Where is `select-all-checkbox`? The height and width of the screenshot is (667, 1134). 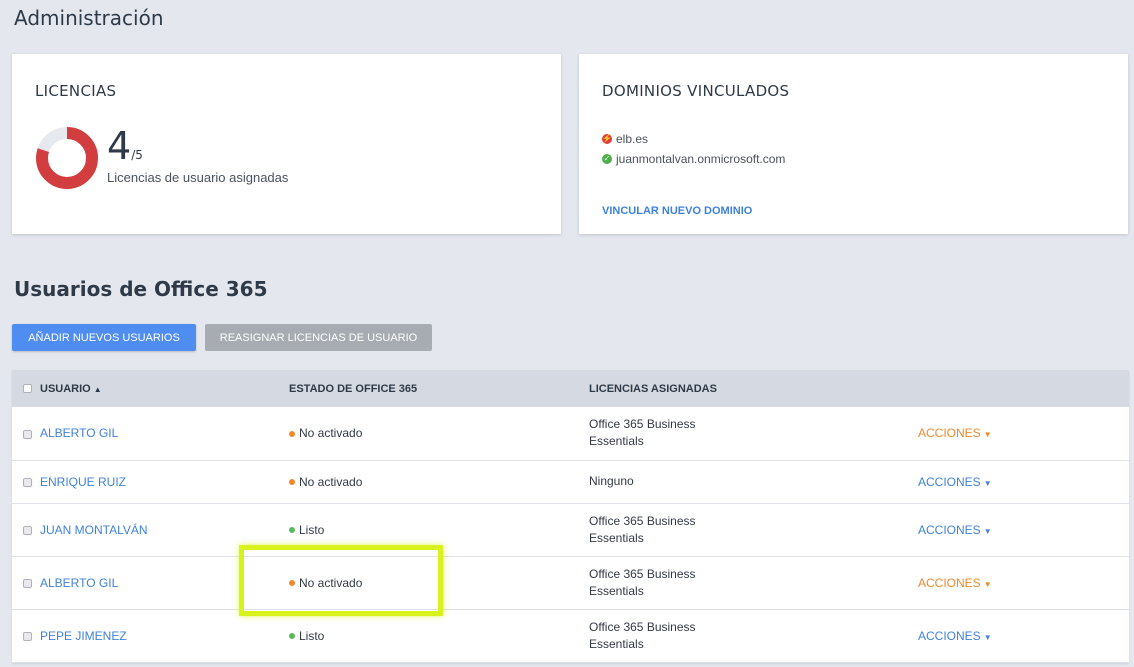 select-all-checkbox is located at coordinates (27, 389).